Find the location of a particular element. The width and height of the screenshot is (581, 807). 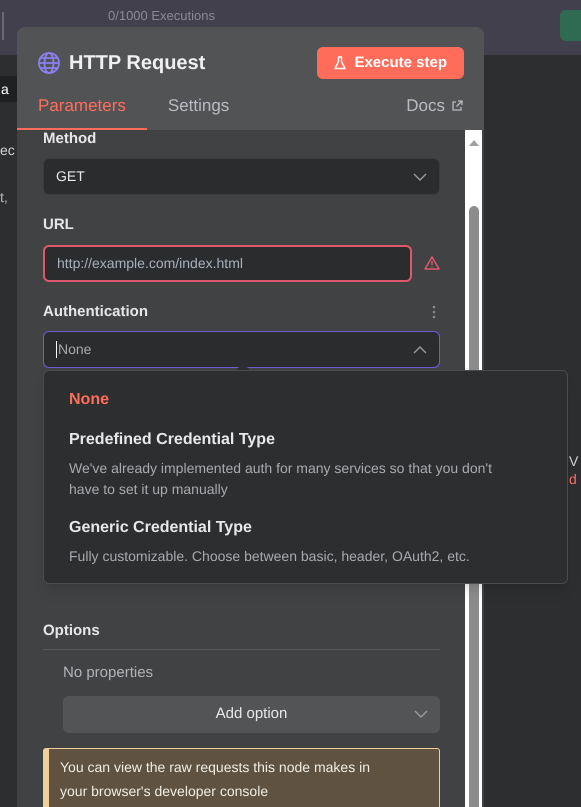

background-text: a is located at coordinates (8, 89).